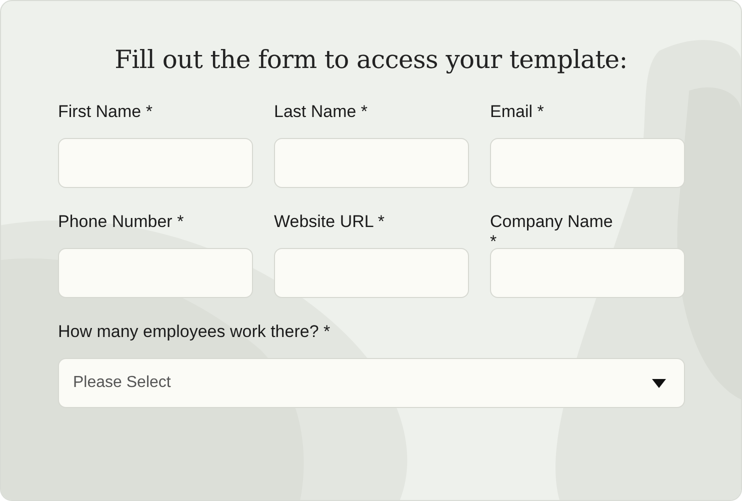 Image resolution: width=742 pixels, height=501 pixels. What do you see at coordinates (517, 112) in the screenshot?
I see `field-label: Email *` at bounding box center [517, 112].